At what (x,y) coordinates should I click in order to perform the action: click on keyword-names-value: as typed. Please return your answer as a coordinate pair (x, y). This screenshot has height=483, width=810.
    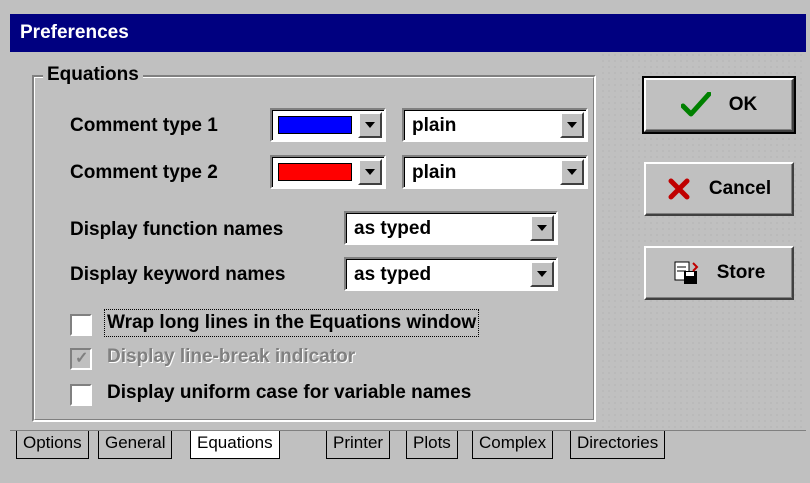
    Looking at the image, I should click on (393, 274).